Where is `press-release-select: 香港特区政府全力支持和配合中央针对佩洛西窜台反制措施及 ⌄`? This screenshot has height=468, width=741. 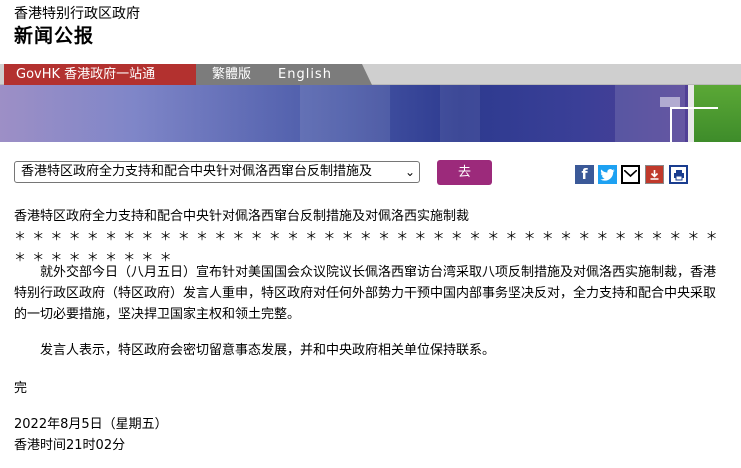
press-release-select: 香港特区政府全力支持和配合中央针对佩洛西窜台反制措施及 ⌄ is located at coordinates (217, 172).